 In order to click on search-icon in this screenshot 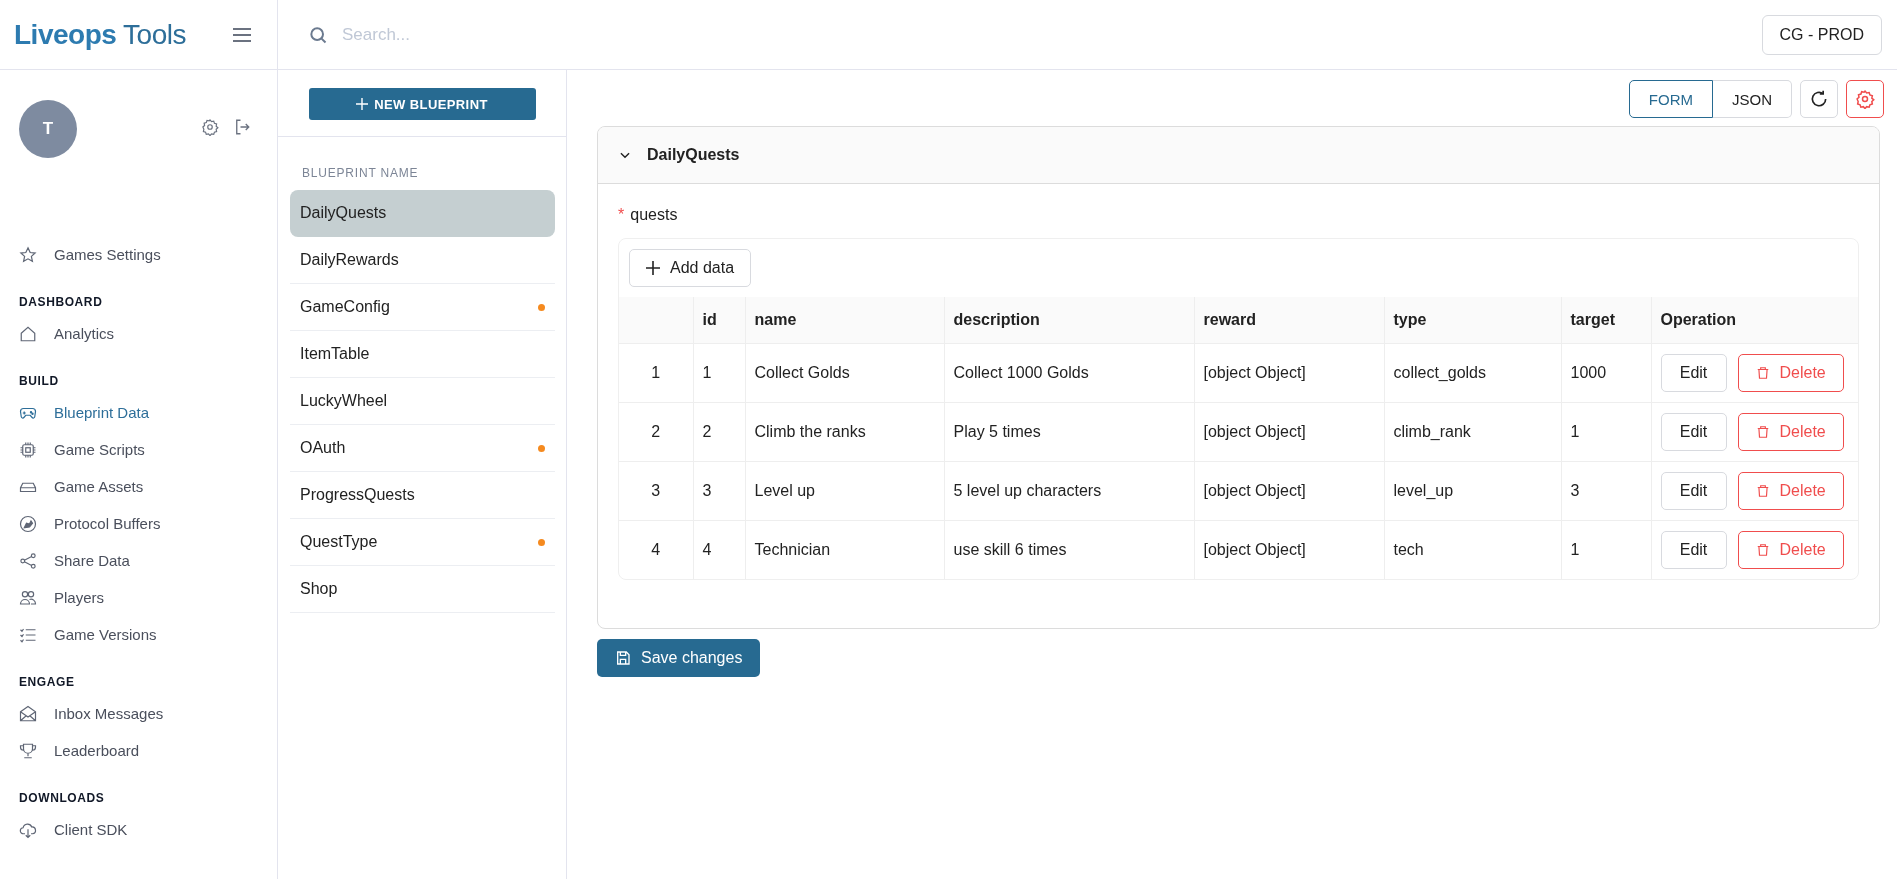, I will do `click(318, 34)`.